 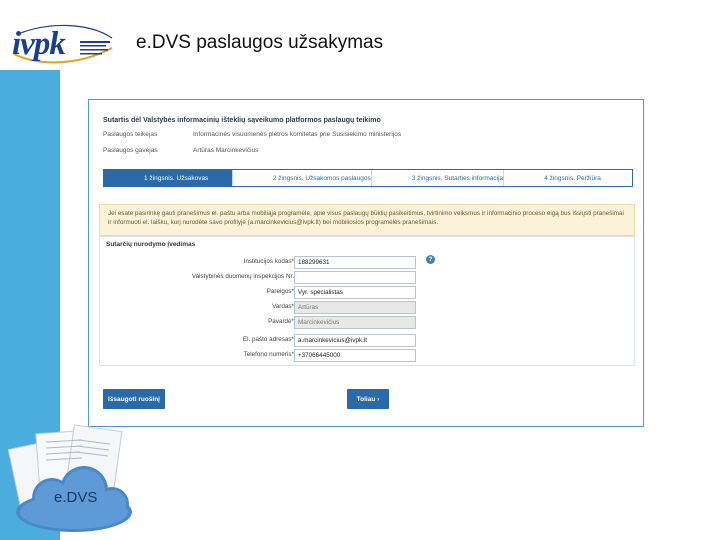 I want to click on edvs-illustration, so click(x=73, y=482).